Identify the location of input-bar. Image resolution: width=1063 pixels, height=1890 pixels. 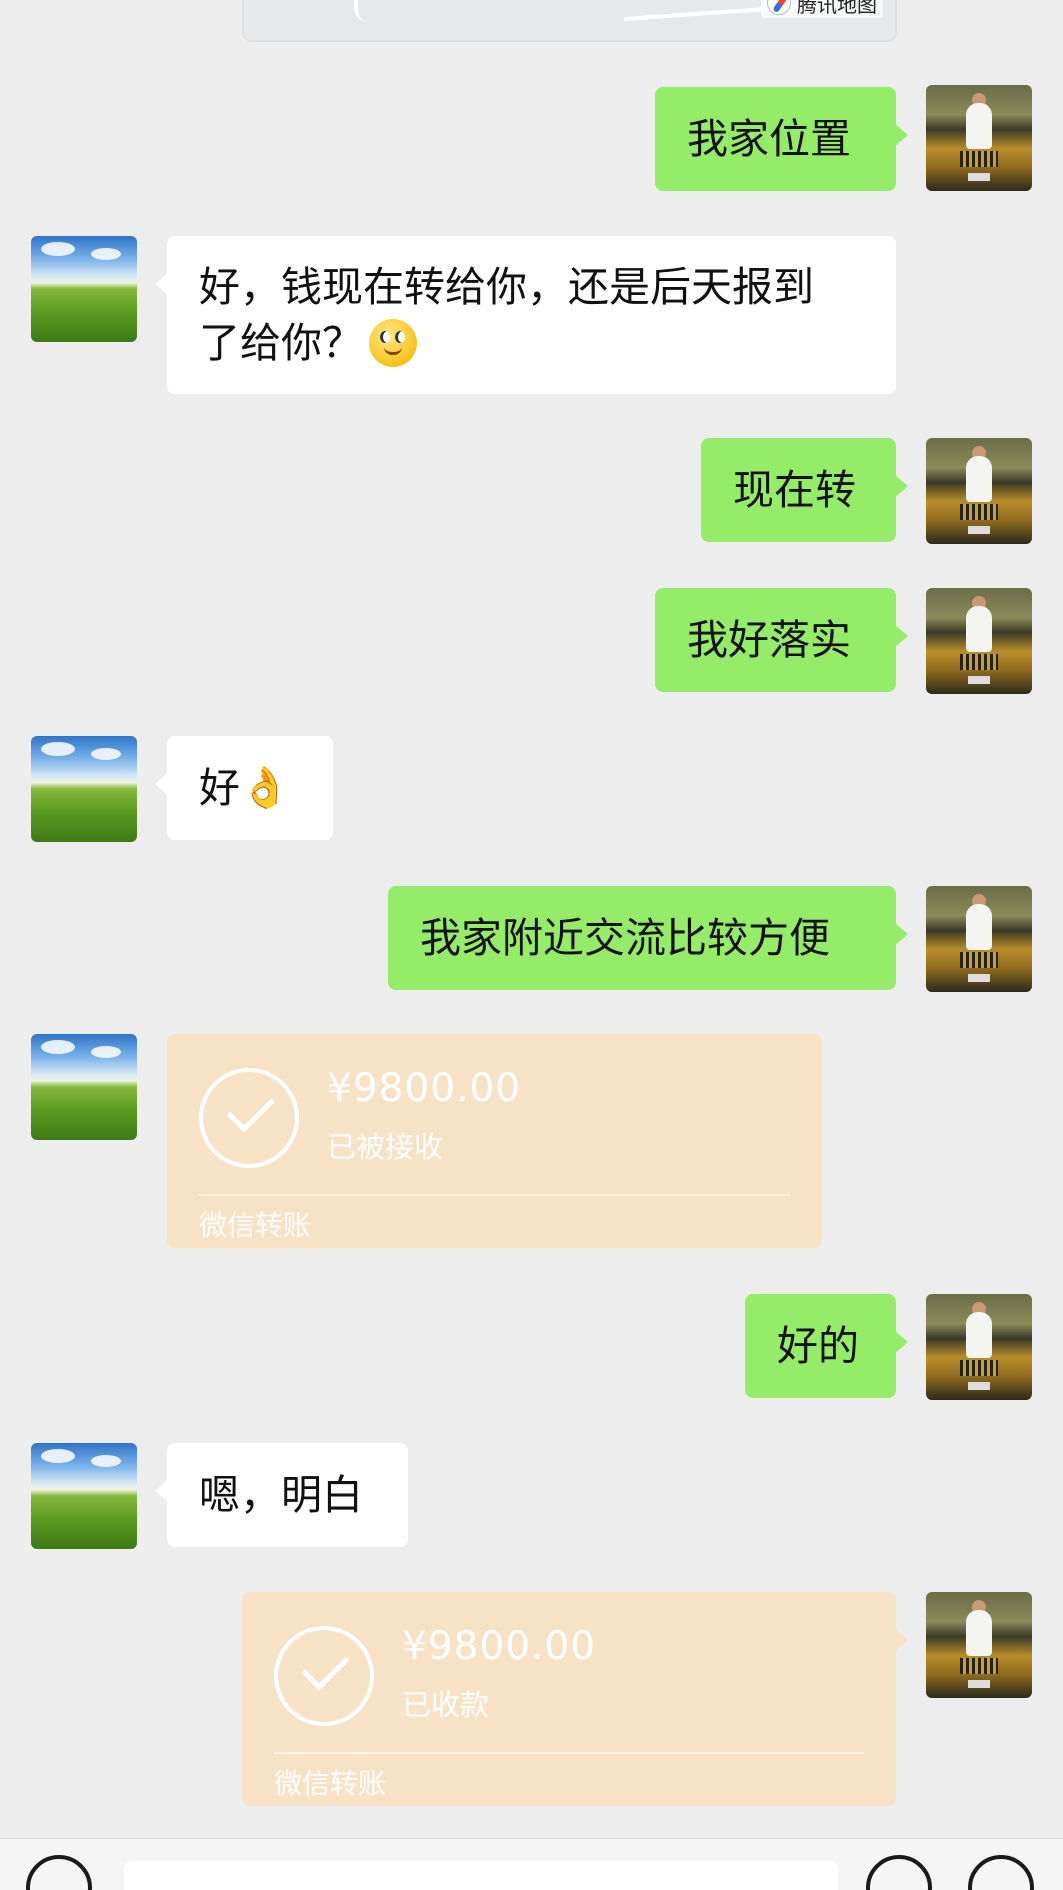
(531, 1864).